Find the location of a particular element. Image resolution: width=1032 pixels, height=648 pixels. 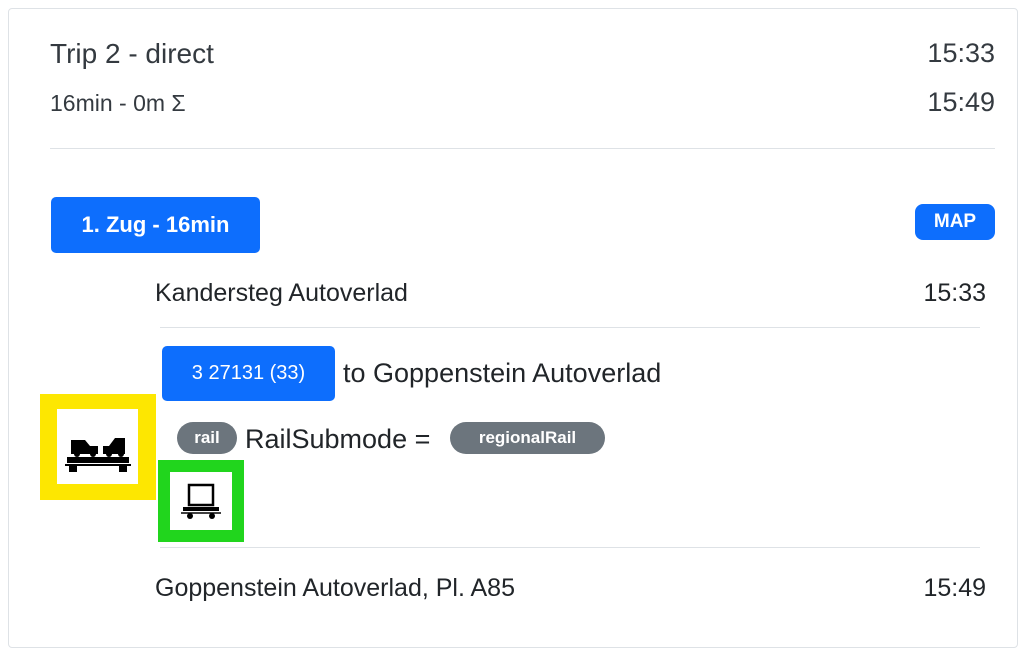

map-button: MAP is located at coordinates (955, 222).